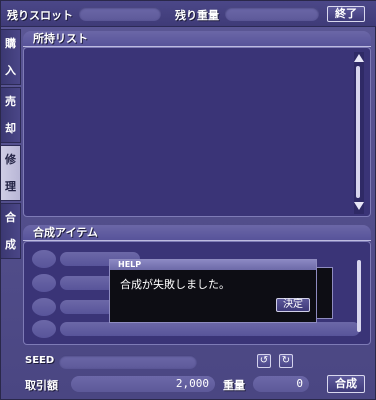 The image size is (376, 400). I want to click on tab-repair-char-1: 修, so click(10, 159).